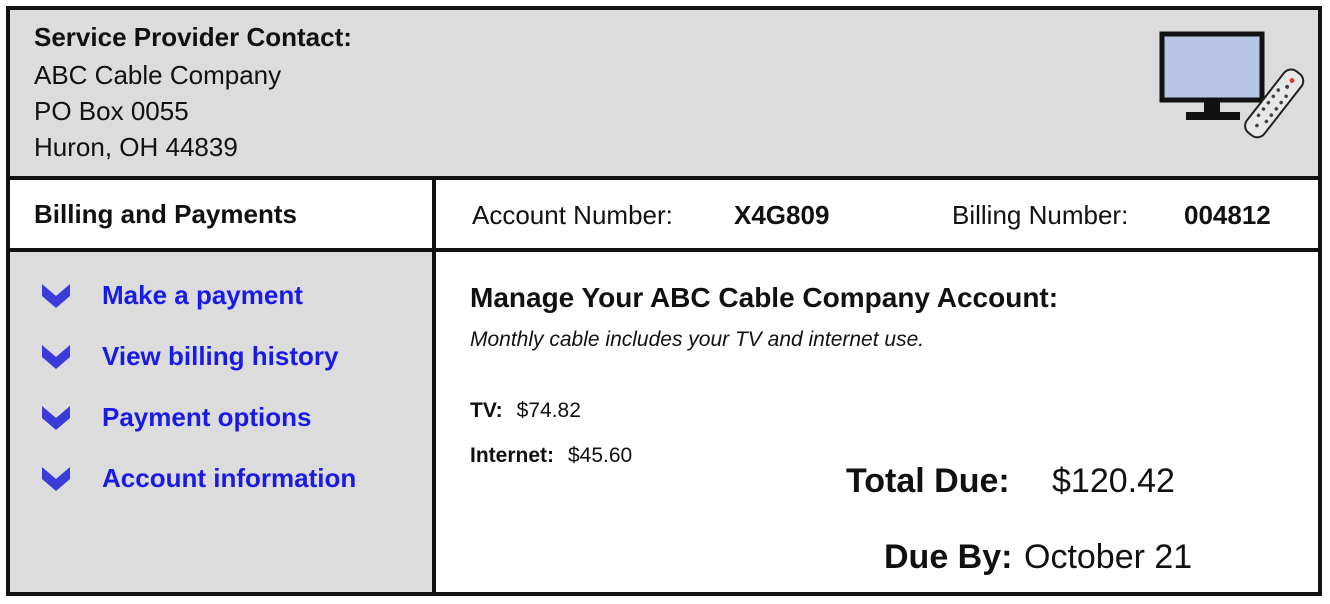 The width and height of the screenshot is (1330, 604). Describe the element at coordinates (928, 481) in the screenshot. I see `total-due-label: Total Due:` at that location.